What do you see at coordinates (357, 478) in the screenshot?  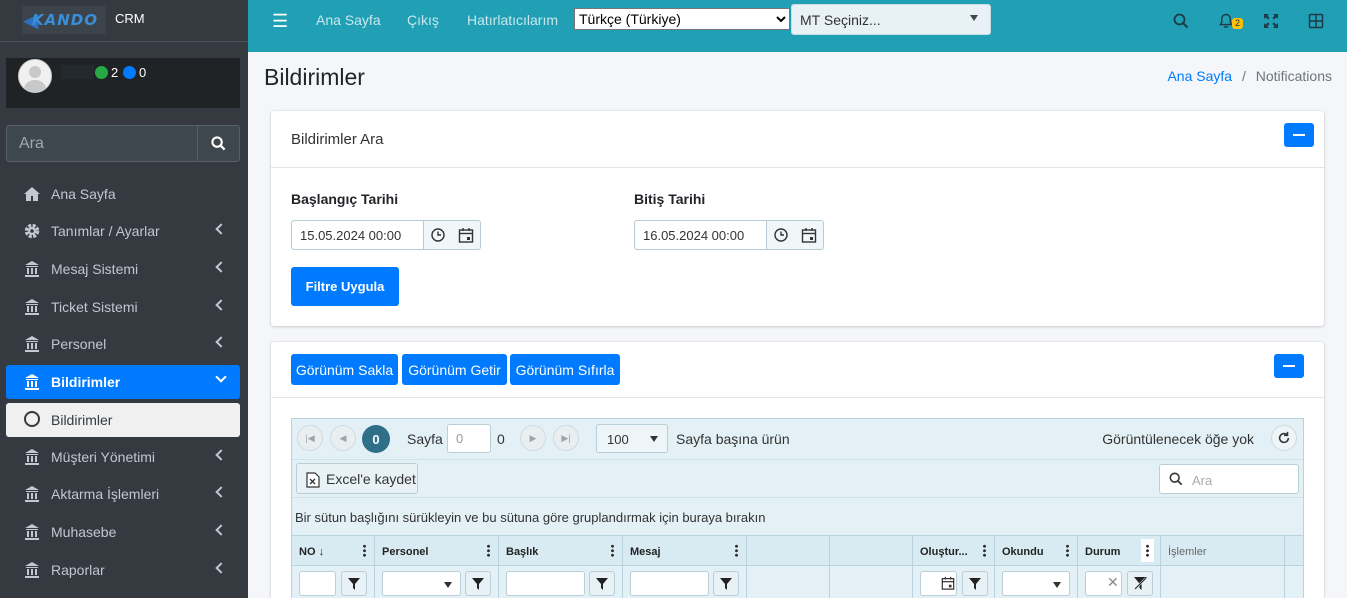 I see `export-excel-button: Excel'e kaydet` at bounding box center [357, 478].